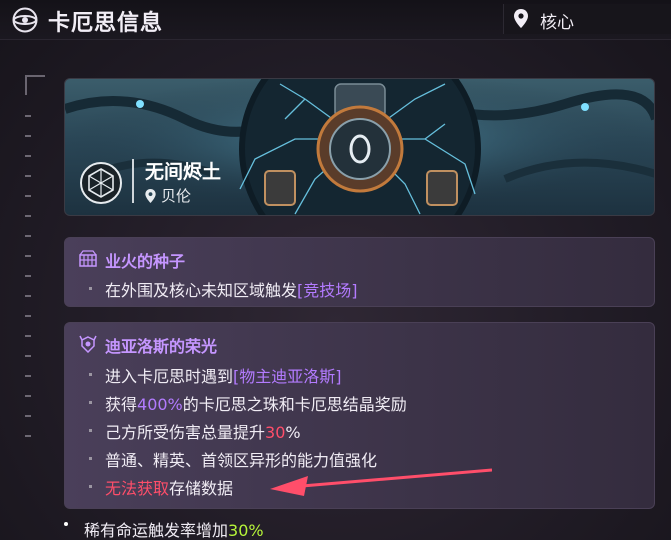 This screenshot has width=671, height=540. What do you see at coordinates (587, 19) in the screenshot?
I see `location-selector: 核心` at bounding box center [587, 19].